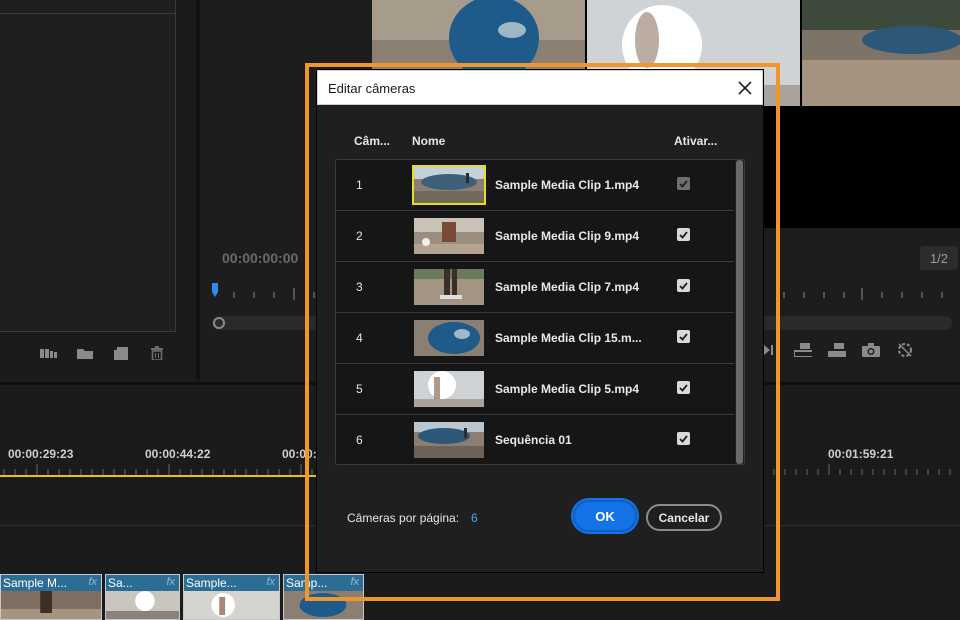 The image size is (960, 620). What do you see at coordinates (449, 185) in the screenshot?
I see `skatepark-thumb` at bounding box center [449, 185].